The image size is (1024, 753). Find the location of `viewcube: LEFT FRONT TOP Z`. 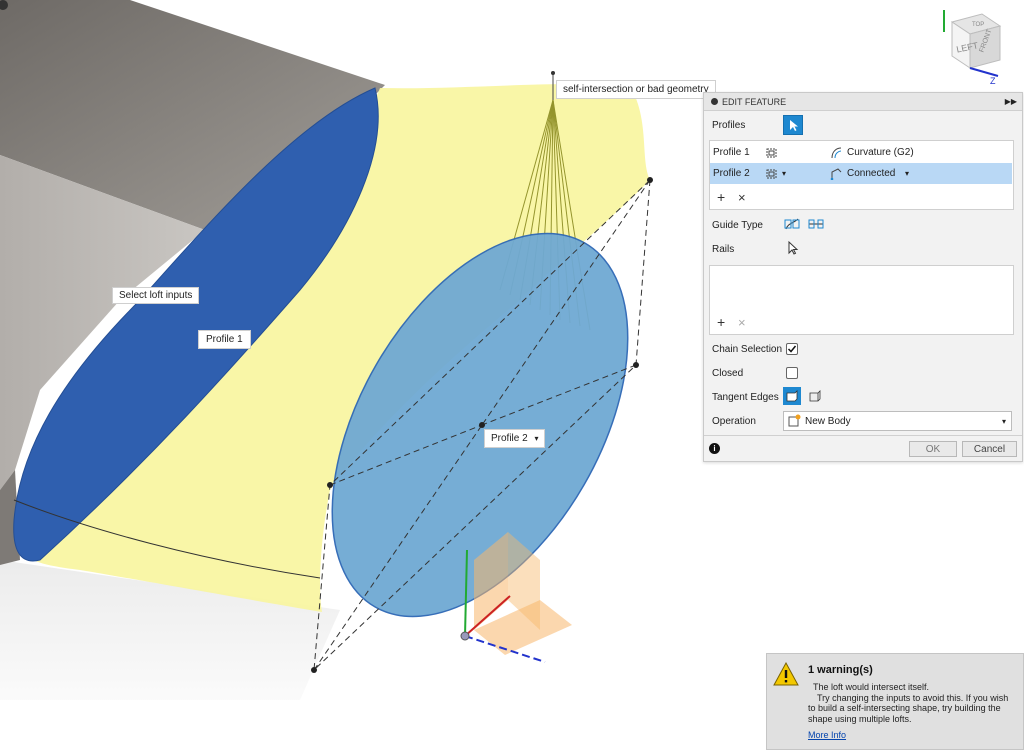

viewcube: LEFT FRONT TOP Z is located at coordinates (975, 47).